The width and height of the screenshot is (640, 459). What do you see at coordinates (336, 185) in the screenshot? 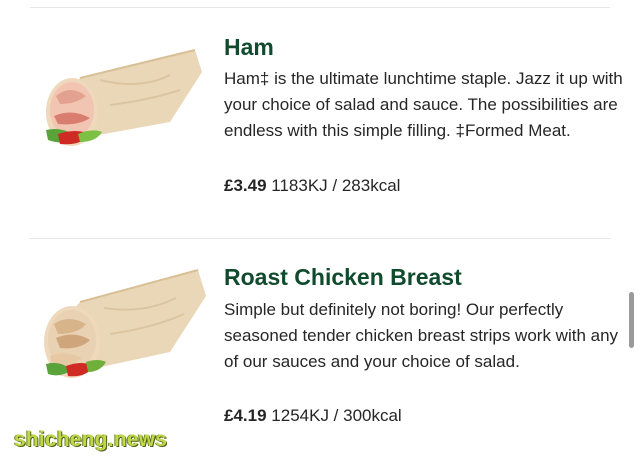
I see `item-nutrition: 1183KJ / 283kcal` at bounding box center [336, 185].